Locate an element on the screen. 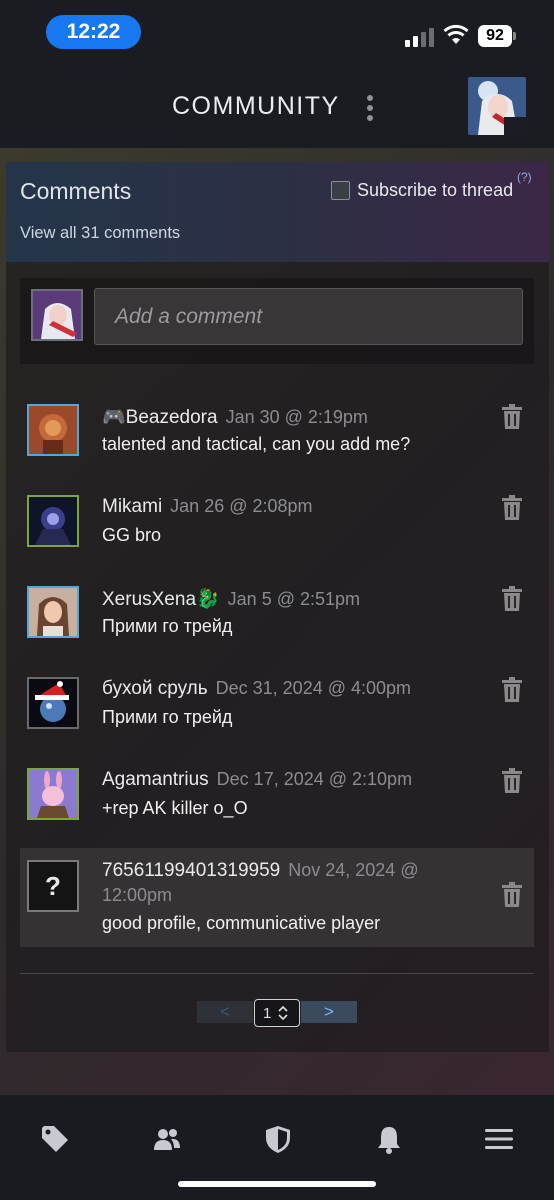 The height and width of the screenshot is (1200, 554). comments-panel-header is located at coordinates (277, 212).